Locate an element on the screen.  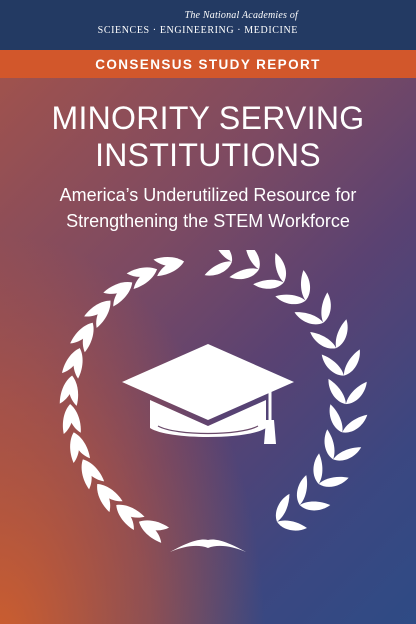
cap-board-icon is located at coordinates (208, 382).